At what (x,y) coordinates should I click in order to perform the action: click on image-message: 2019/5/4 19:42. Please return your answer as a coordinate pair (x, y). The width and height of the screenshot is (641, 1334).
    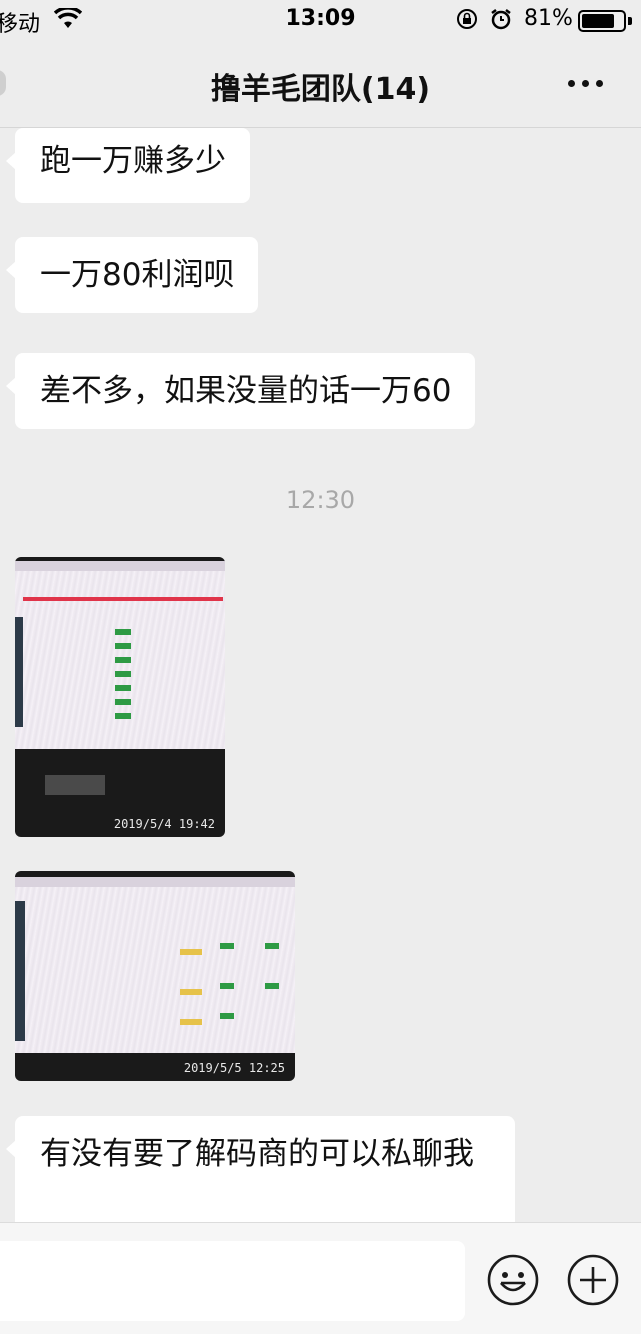
    Looking at the image, I should click on (120, 697).